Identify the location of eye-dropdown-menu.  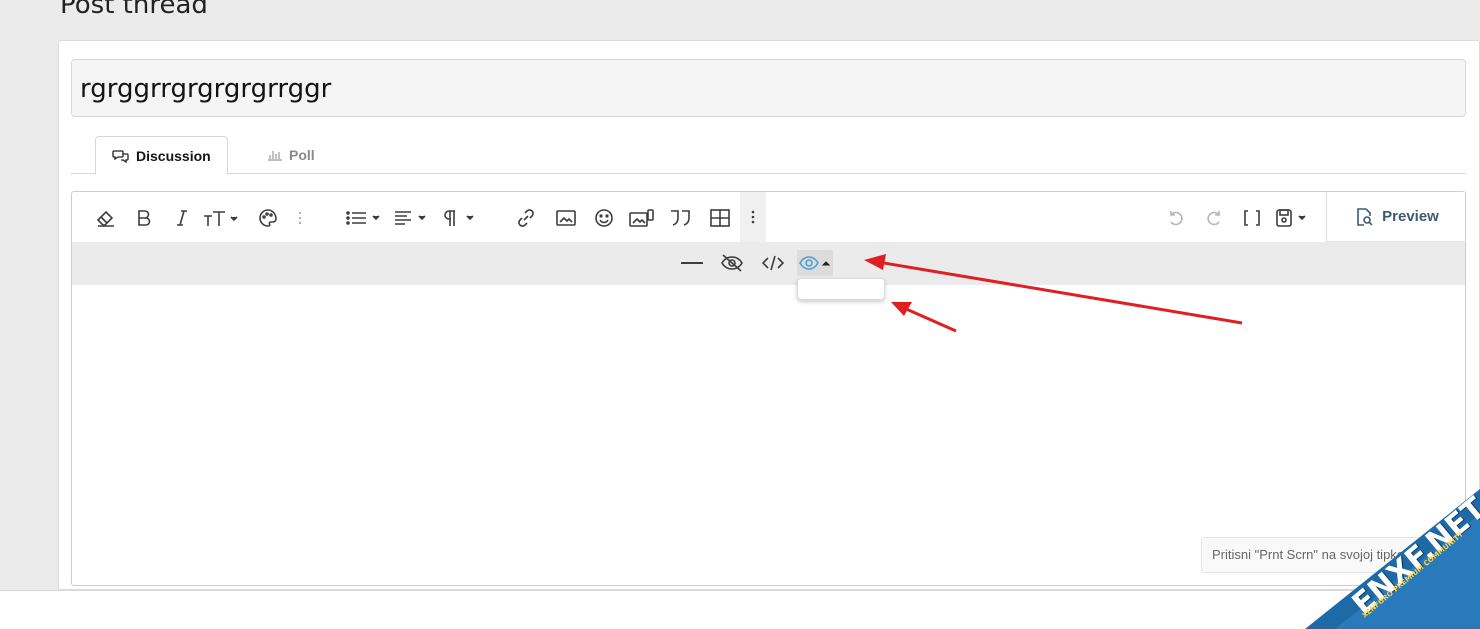
(841, 289).